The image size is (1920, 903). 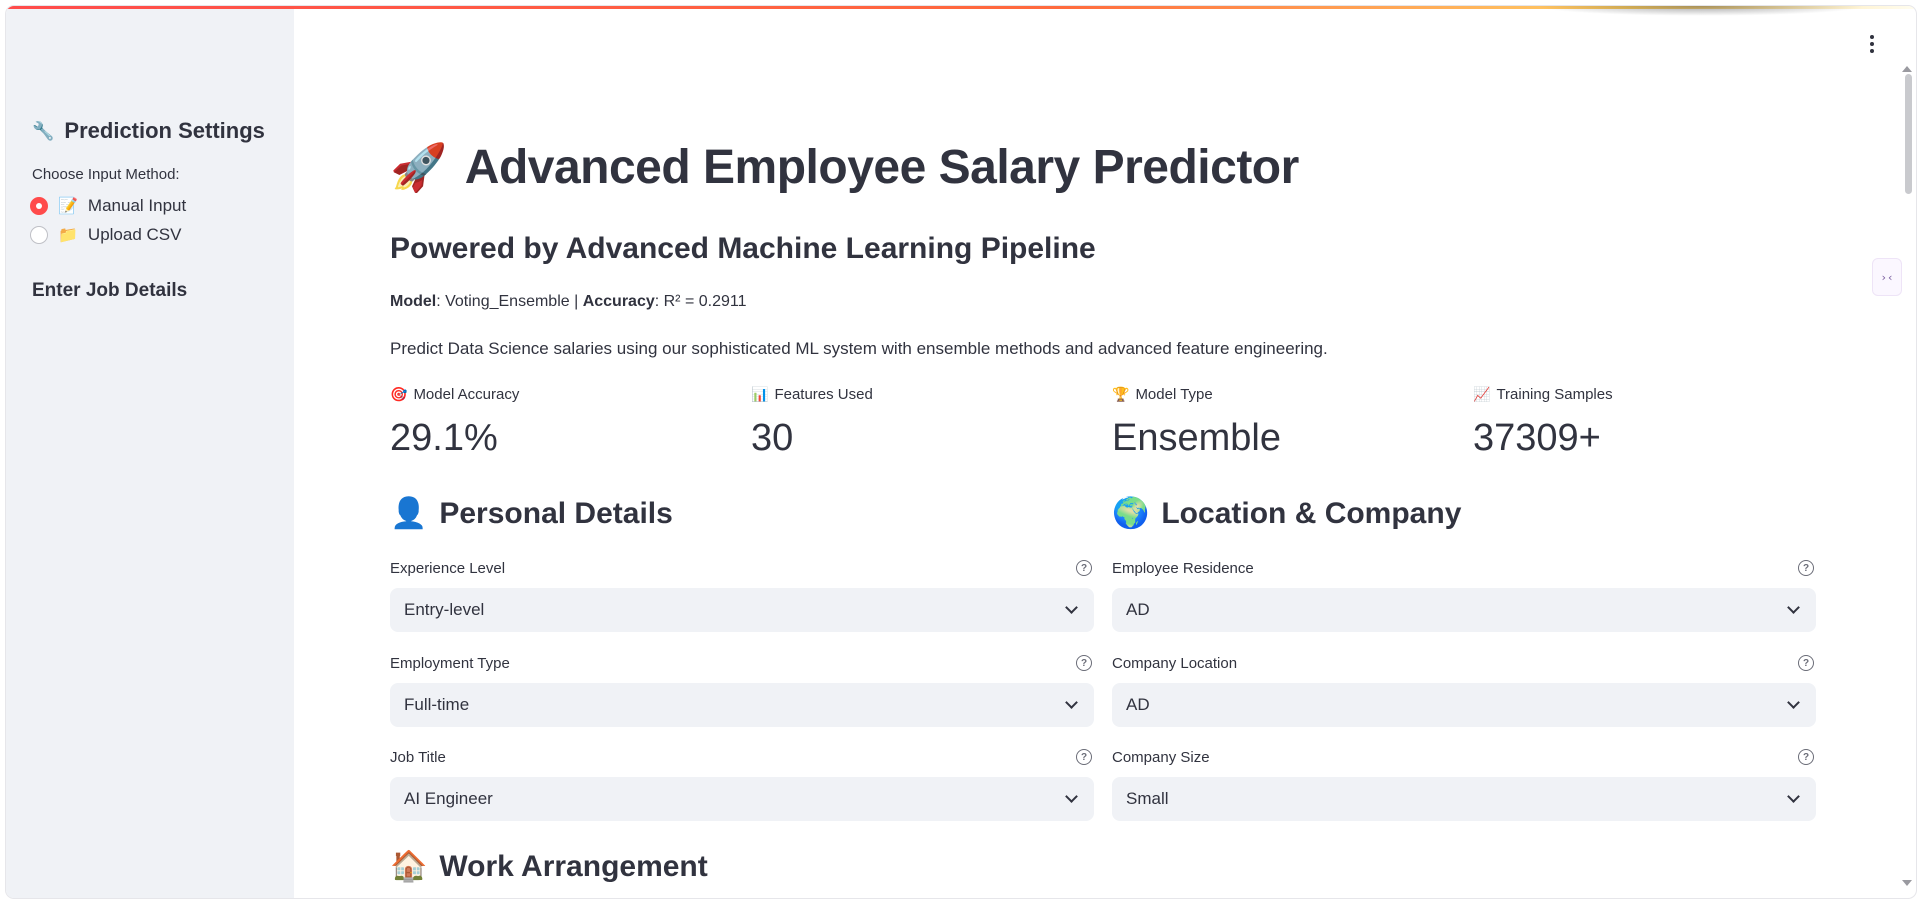 I want to click on field-label: Experience Level, so click(x=448, y=568).